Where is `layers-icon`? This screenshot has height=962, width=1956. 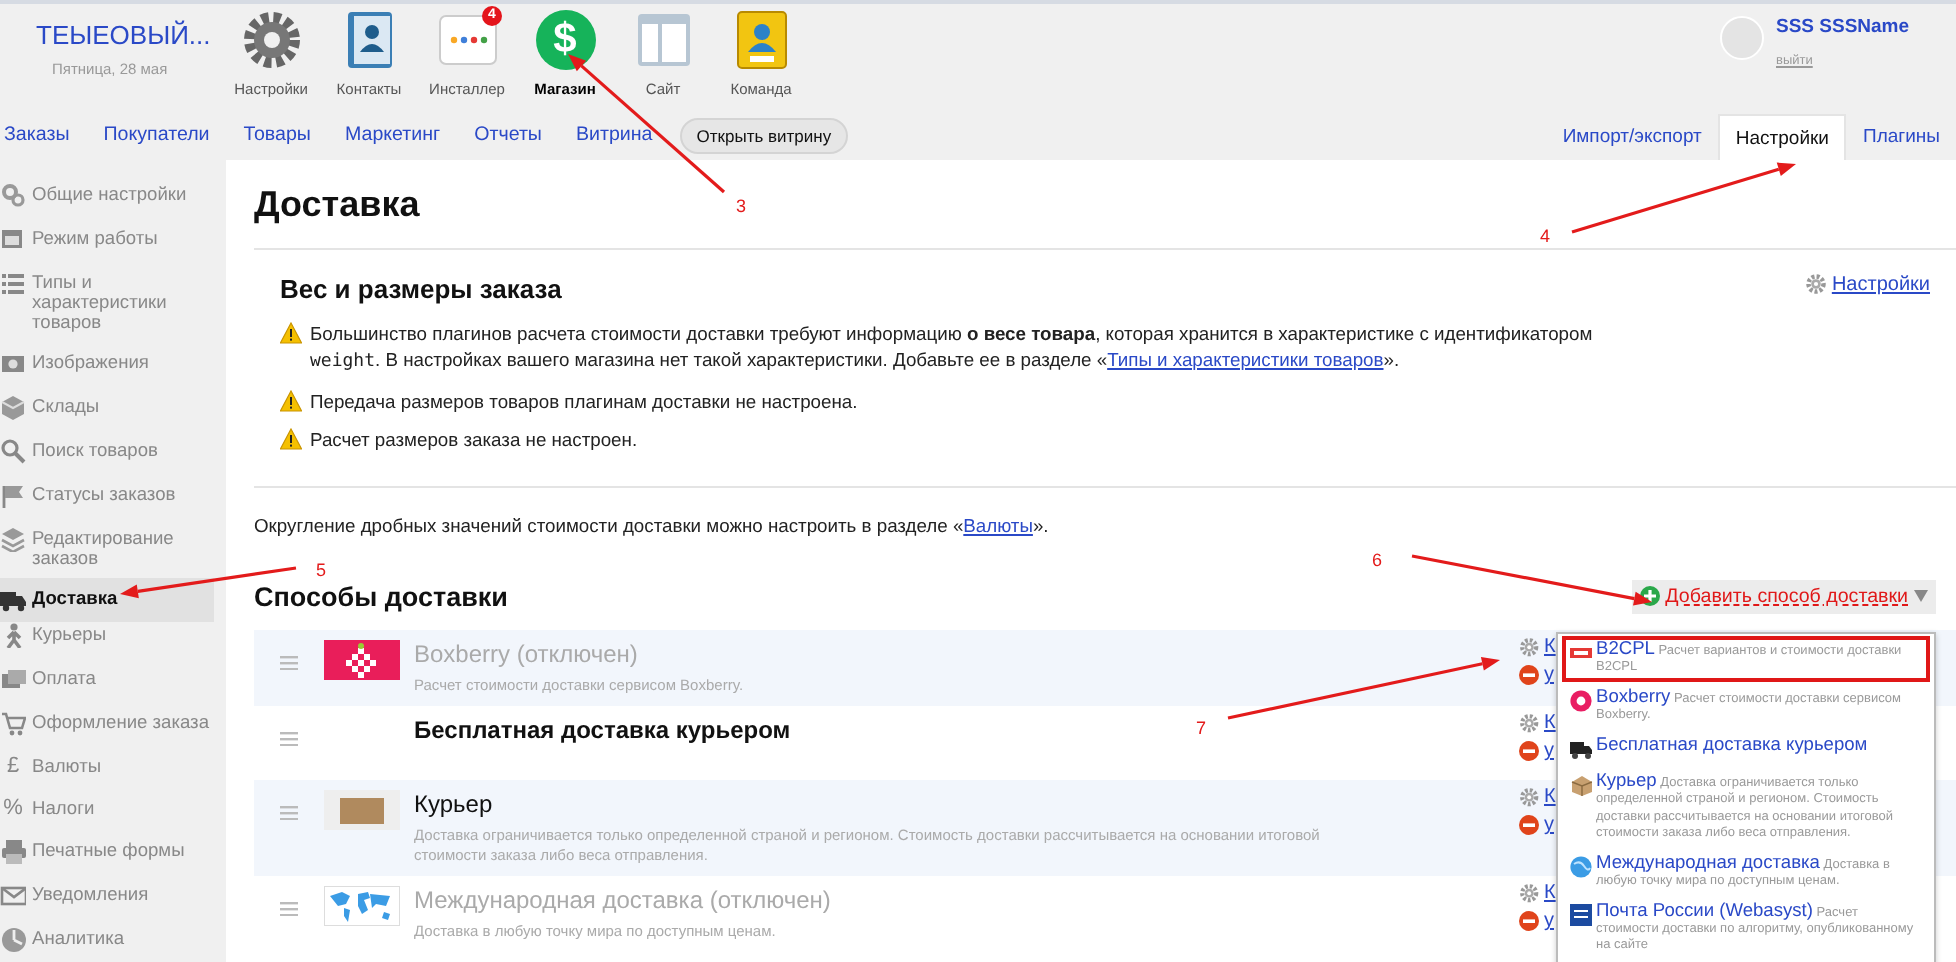 layers-icon is located at coordinates (13, 539).